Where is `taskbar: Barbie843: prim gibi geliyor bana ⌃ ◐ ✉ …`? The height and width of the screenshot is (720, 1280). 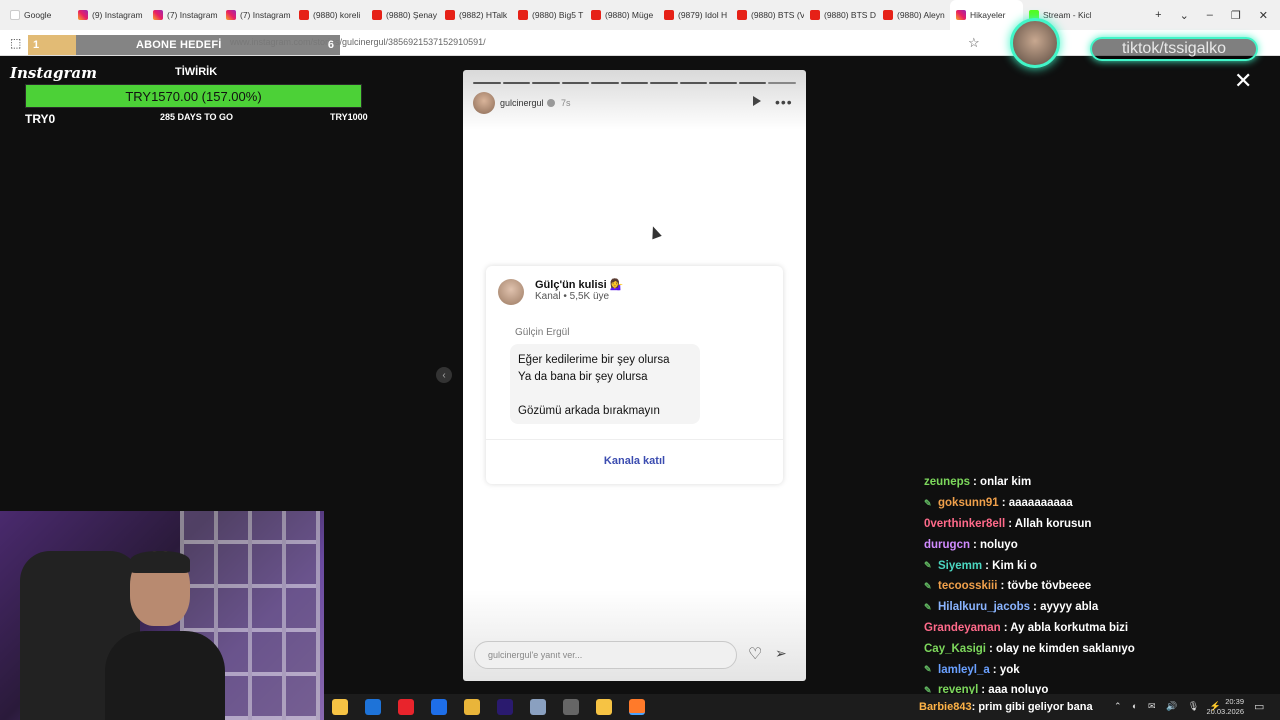 taskbar: Barbie843: prim gibi geliyor bana ⌃ ◐ ✉ … is located at coordinates (802, 707).